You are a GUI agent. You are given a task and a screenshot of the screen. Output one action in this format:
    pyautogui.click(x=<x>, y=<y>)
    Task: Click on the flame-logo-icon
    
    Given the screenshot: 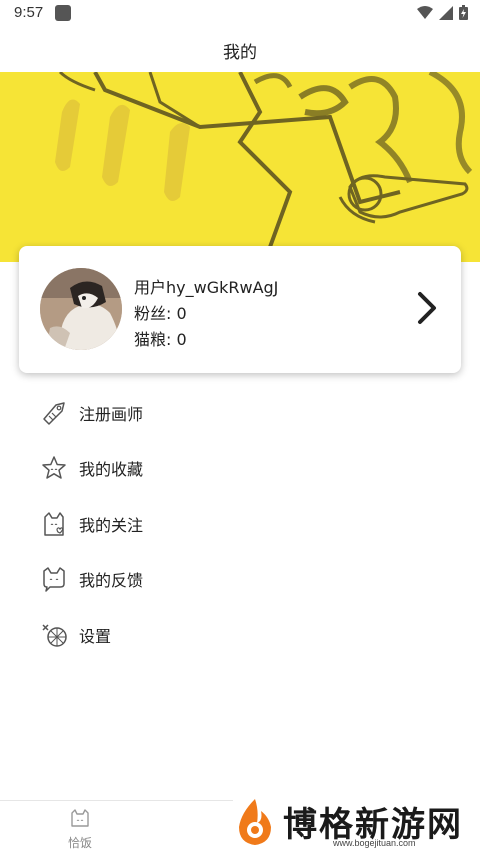 What is the action you would take?
    pyautogui.click(x=255, y=822)
    